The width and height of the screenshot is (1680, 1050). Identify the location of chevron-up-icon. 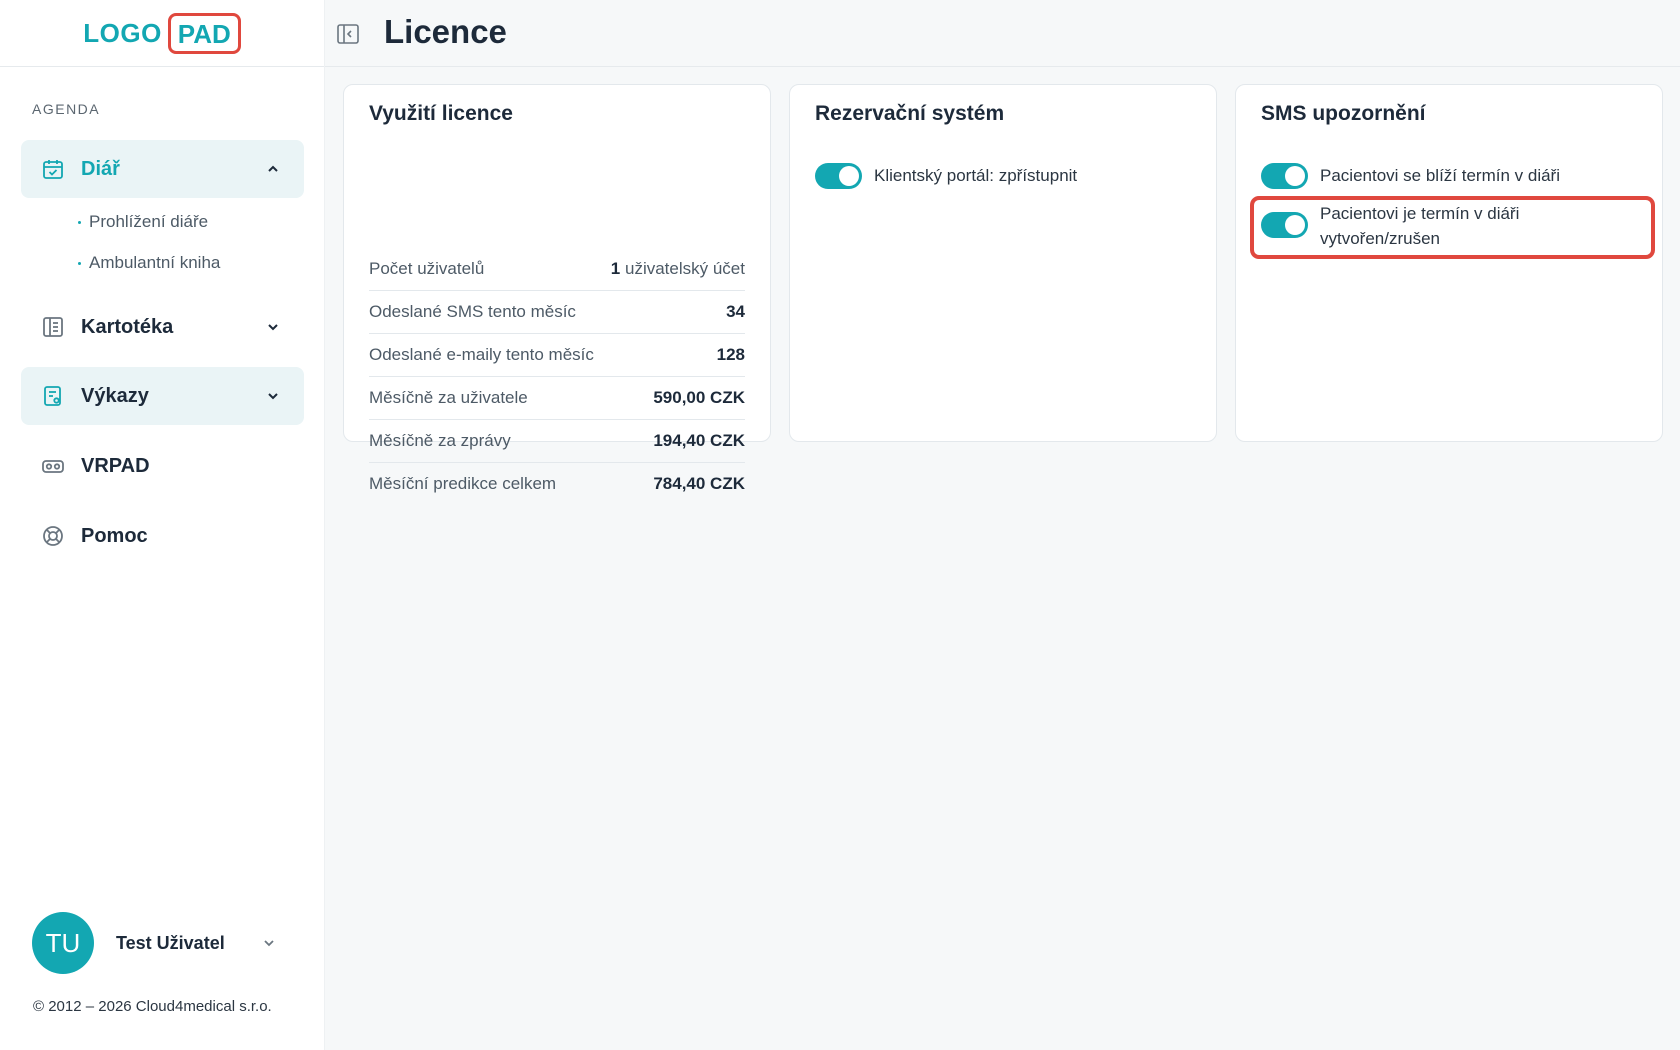
(273, 169).